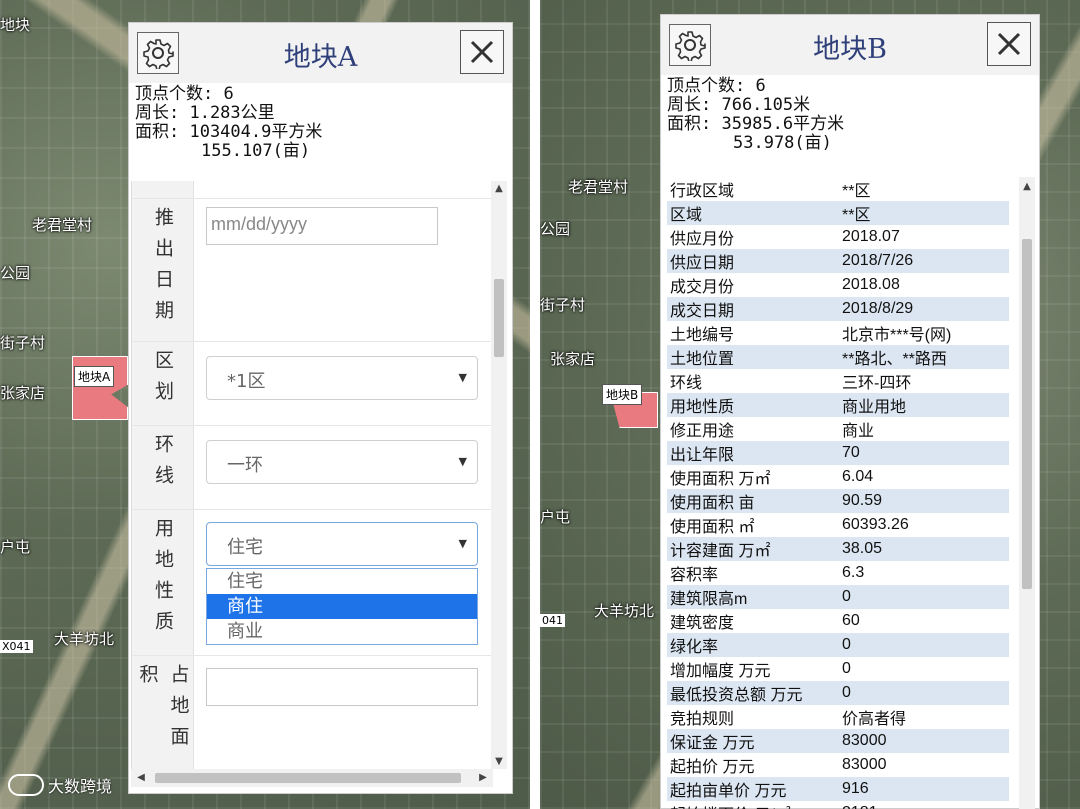  Describe the element at coordinates (62, 225) in the screenshot. I see `map-label: 老君堂村` at that location.